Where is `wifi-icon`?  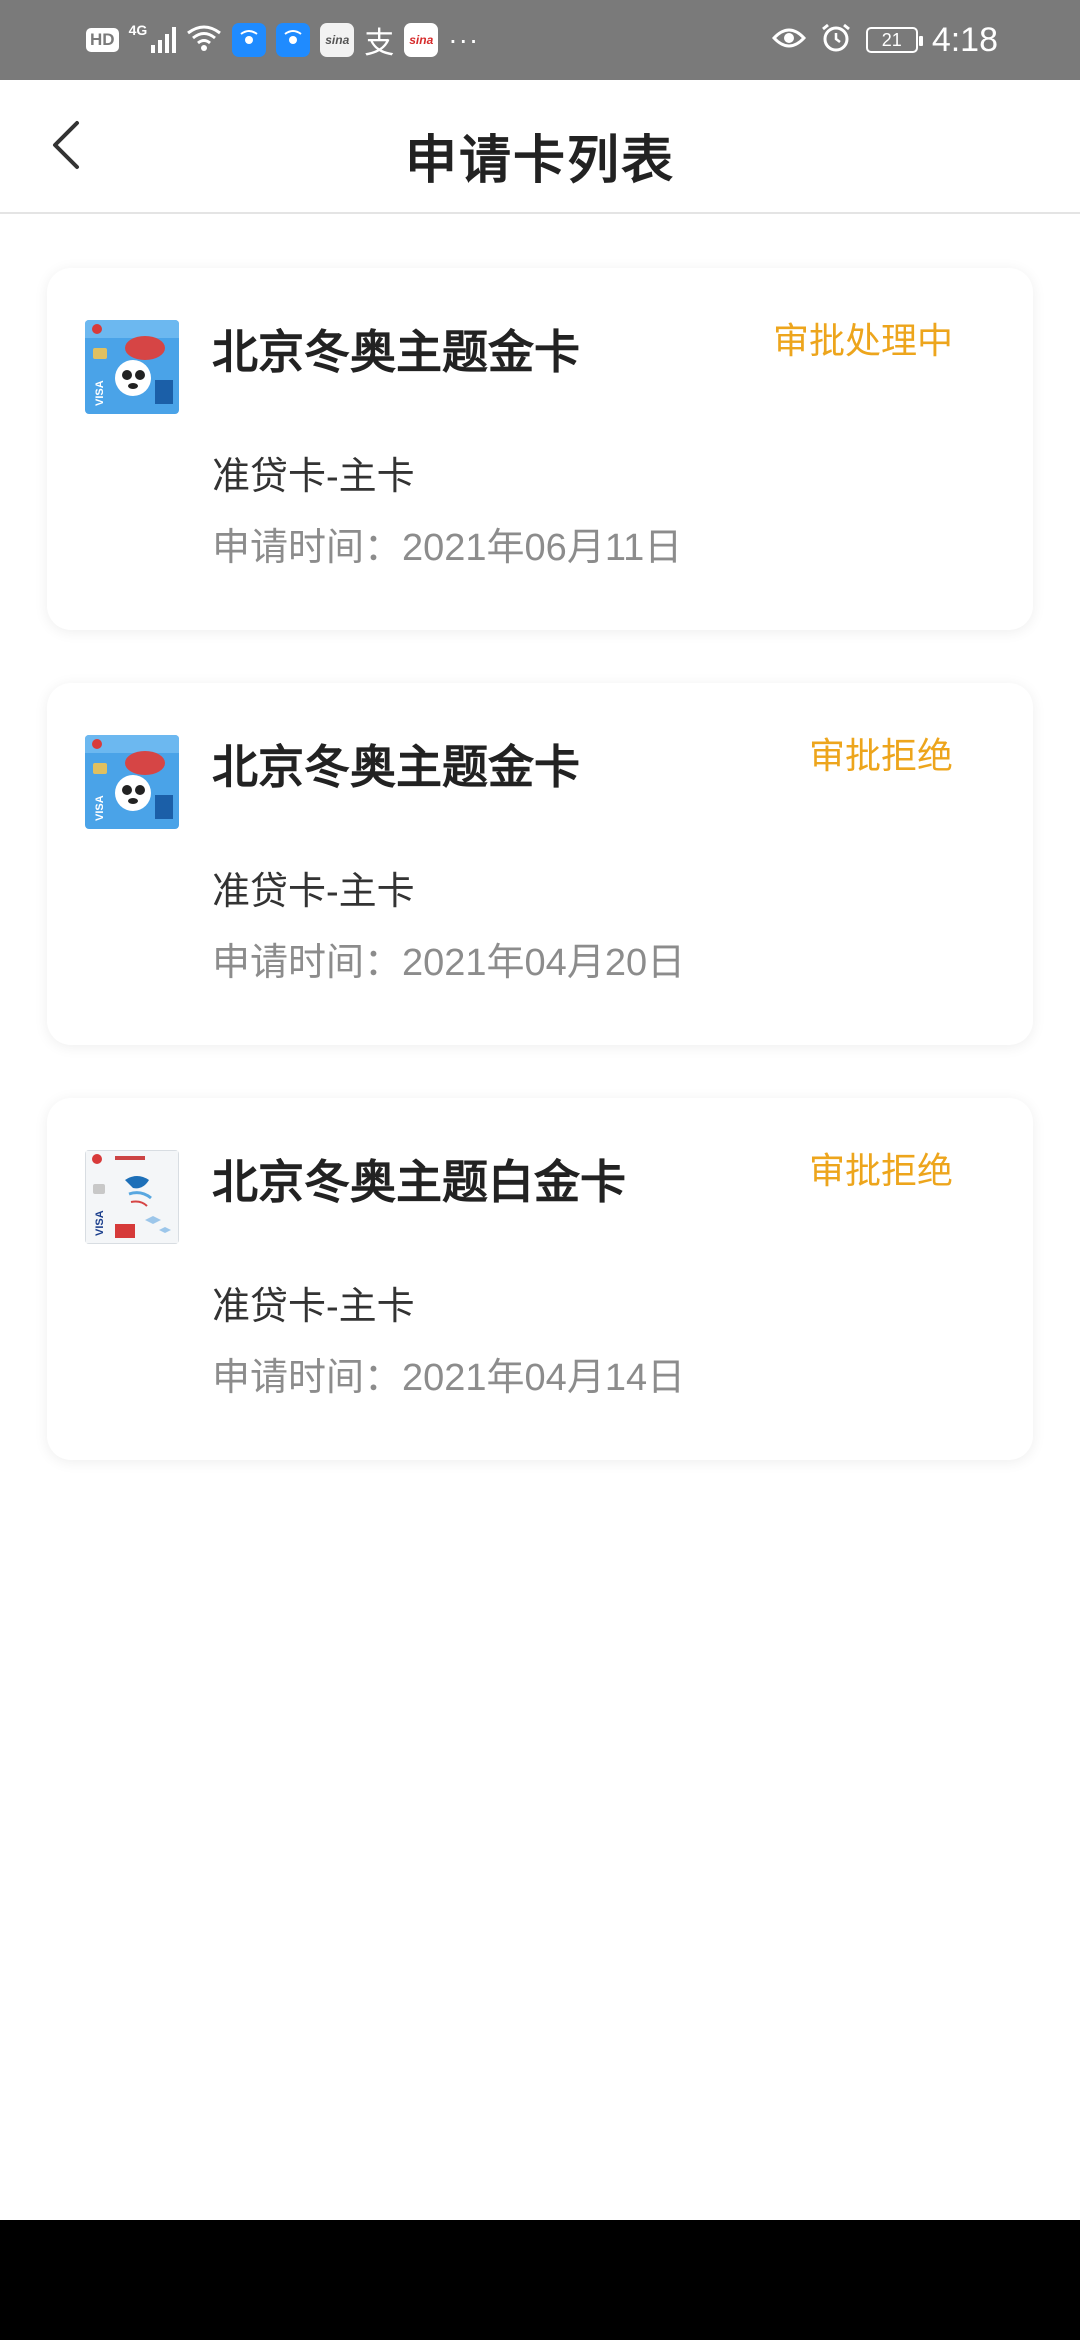 wifi-icon is located at coordinates (204, 40).